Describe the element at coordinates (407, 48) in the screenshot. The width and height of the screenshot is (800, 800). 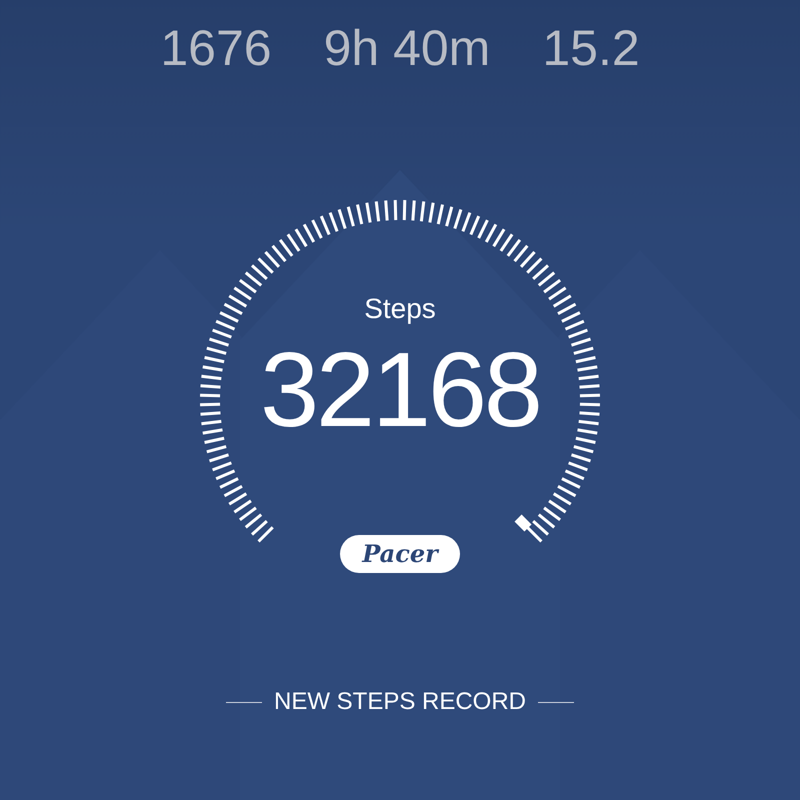
I see `stat-value: 9h 40m` at that location.